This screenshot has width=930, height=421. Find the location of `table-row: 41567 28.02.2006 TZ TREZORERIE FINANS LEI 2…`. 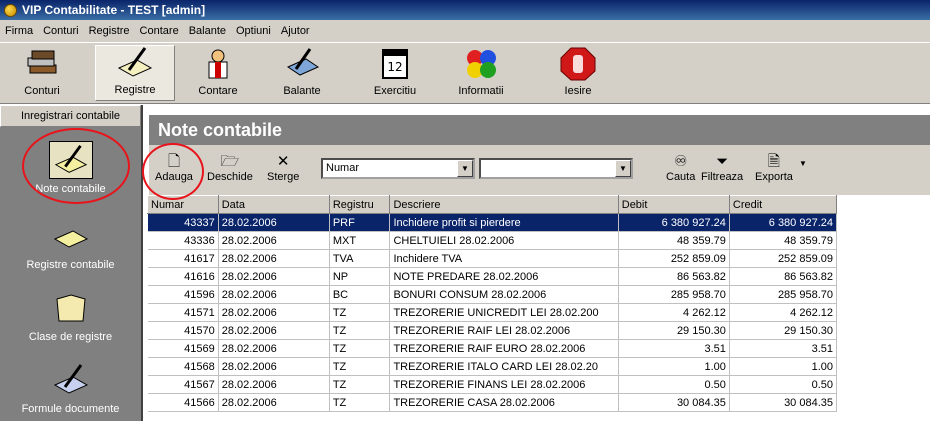

table-row: 41567 28.02.2006 TZ TREZORERIE FINANS LEI 2… is located at coordinates (492, 384).